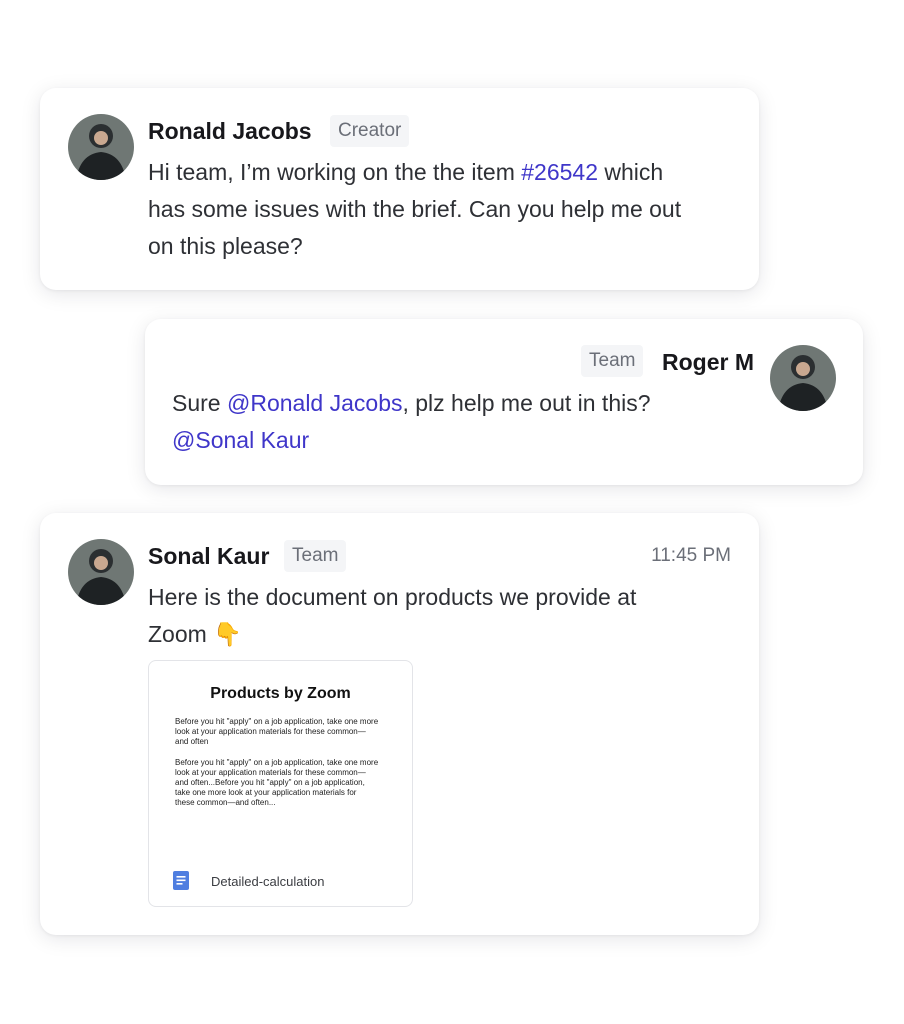 This screenshot has height=1024, width=904. Describe the element at coordinates (230, 131) in the screenshot. I see `author-name: Ronald Jacobs` at that location.